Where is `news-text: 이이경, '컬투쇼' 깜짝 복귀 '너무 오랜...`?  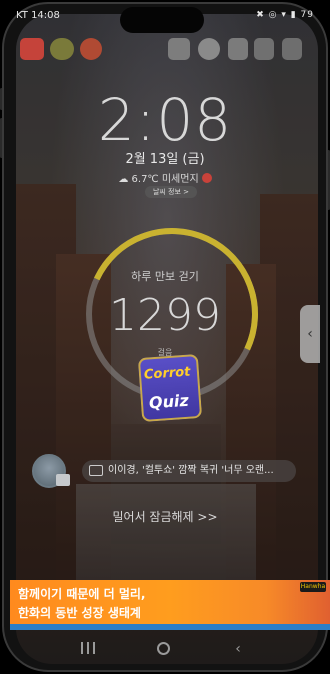
news-text: 이이경, '컬투쇼' 깜짝 복귀 '너무 오랜... is located at coordinates (191, 470).